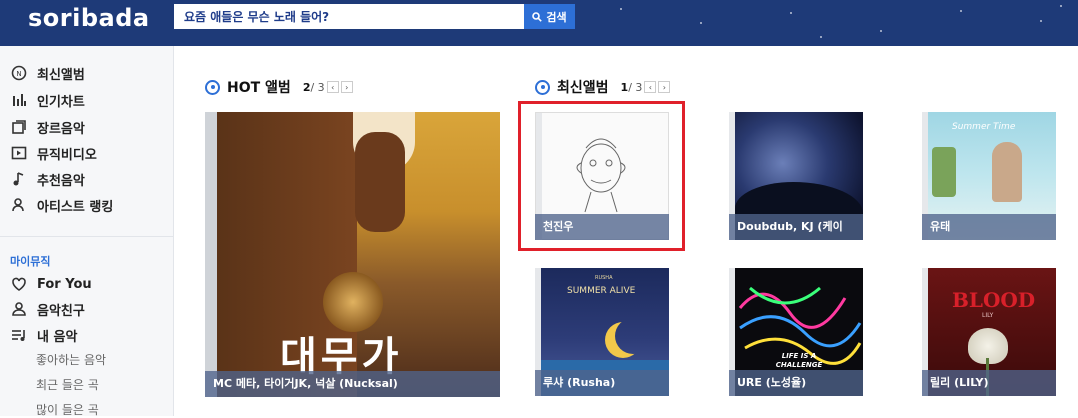  I want to click on my-music-title: 마이뮤직, so click(30, 261).